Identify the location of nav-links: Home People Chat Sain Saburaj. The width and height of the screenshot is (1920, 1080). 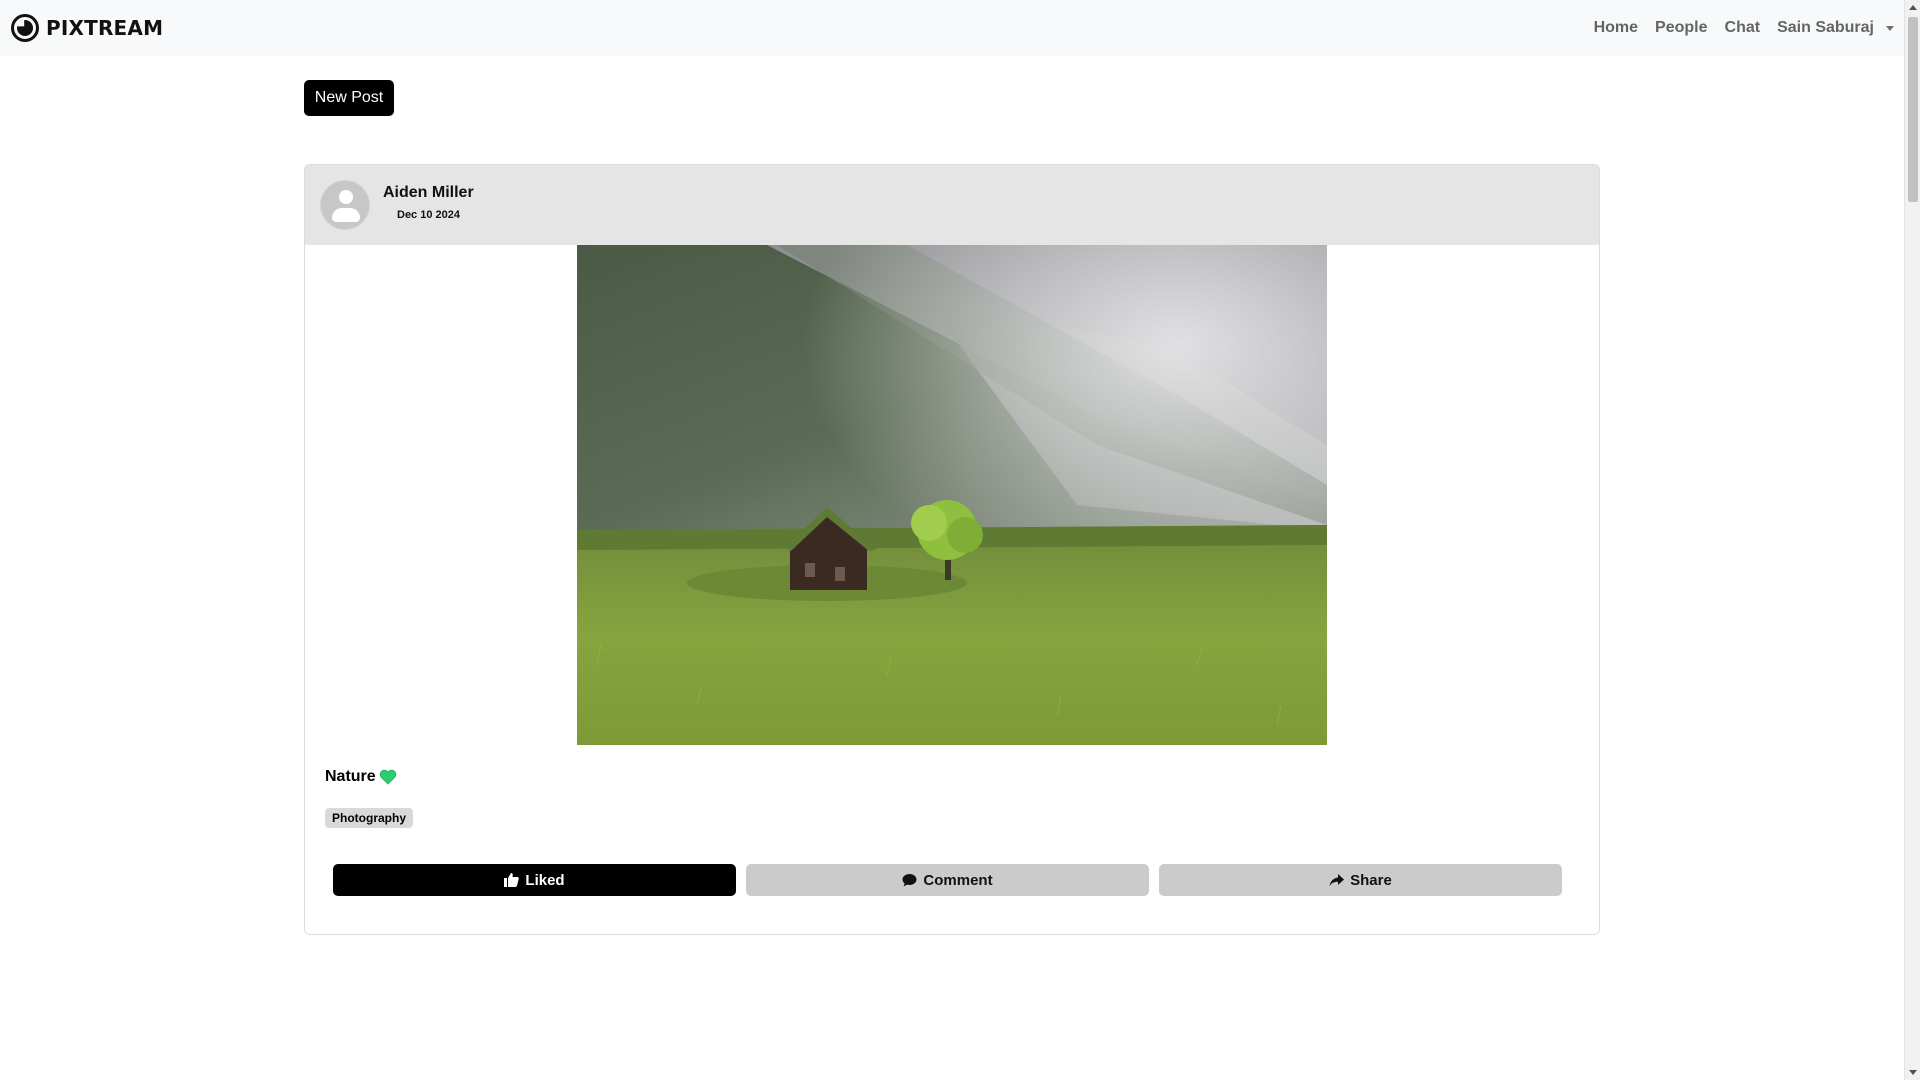
(1744, 28).